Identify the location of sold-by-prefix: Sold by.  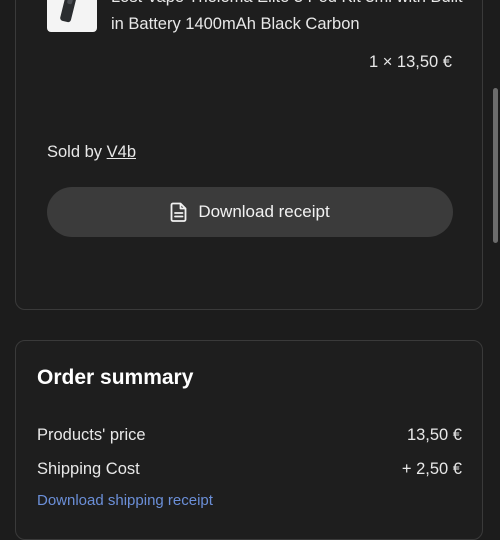
(75, 152).